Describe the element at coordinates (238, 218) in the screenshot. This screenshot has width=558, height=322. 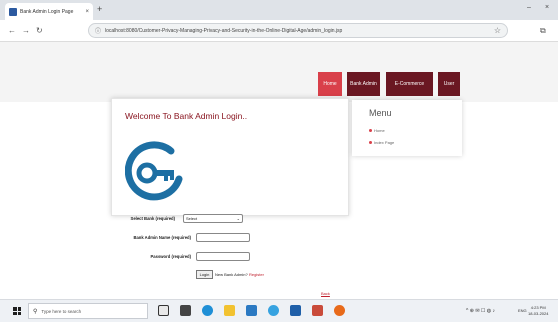
I see `chevron-down-icon: ⌄` at that location.